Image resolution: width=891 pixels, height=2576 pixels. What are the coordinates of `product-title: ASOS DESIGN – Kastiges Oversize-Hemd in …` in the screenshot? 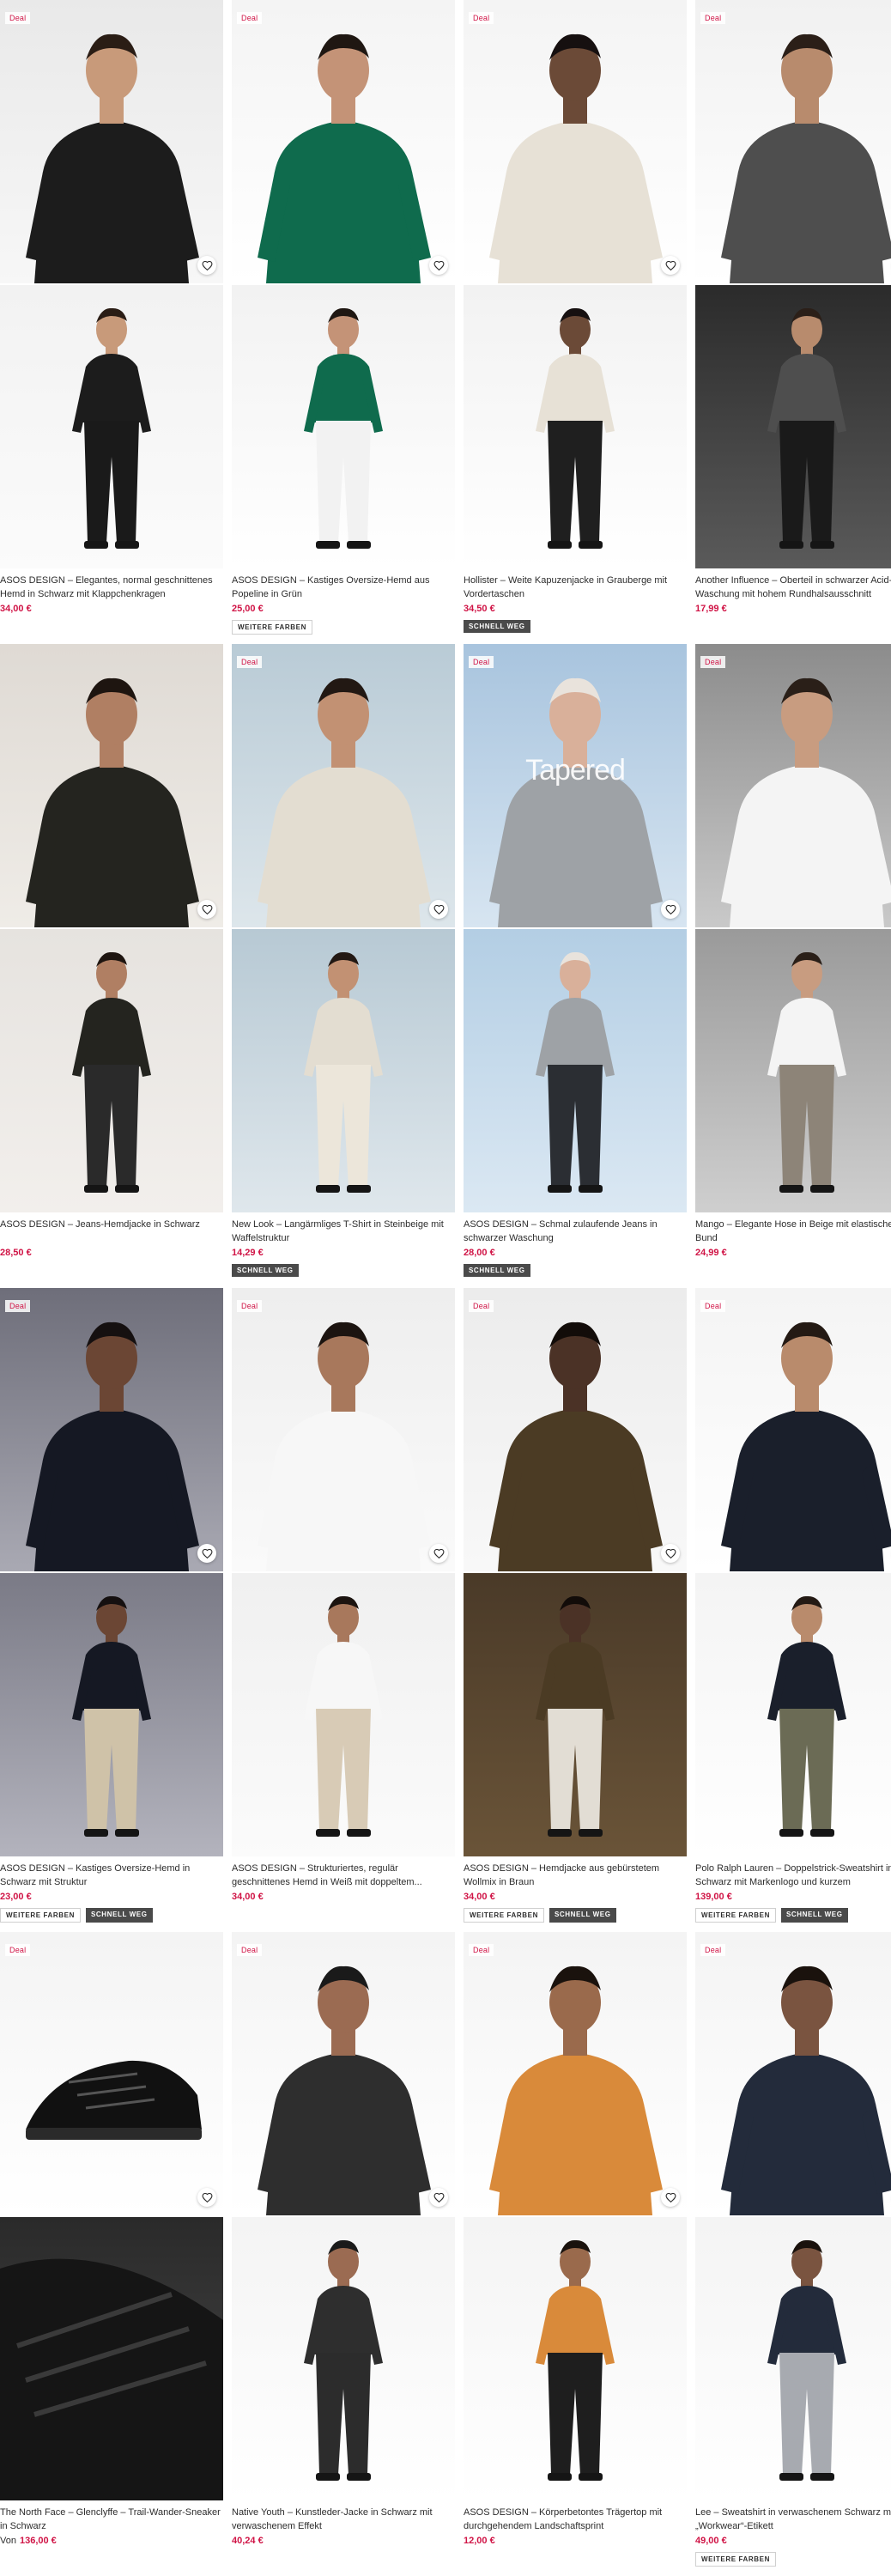 It's located at (110, 1875).